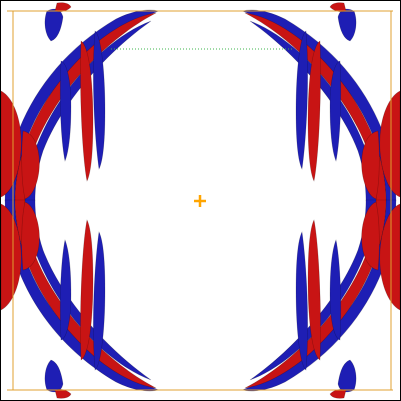 This screenshot has width=401, height=401. I want to click on top-tip-red-tr, so click(338, 7).